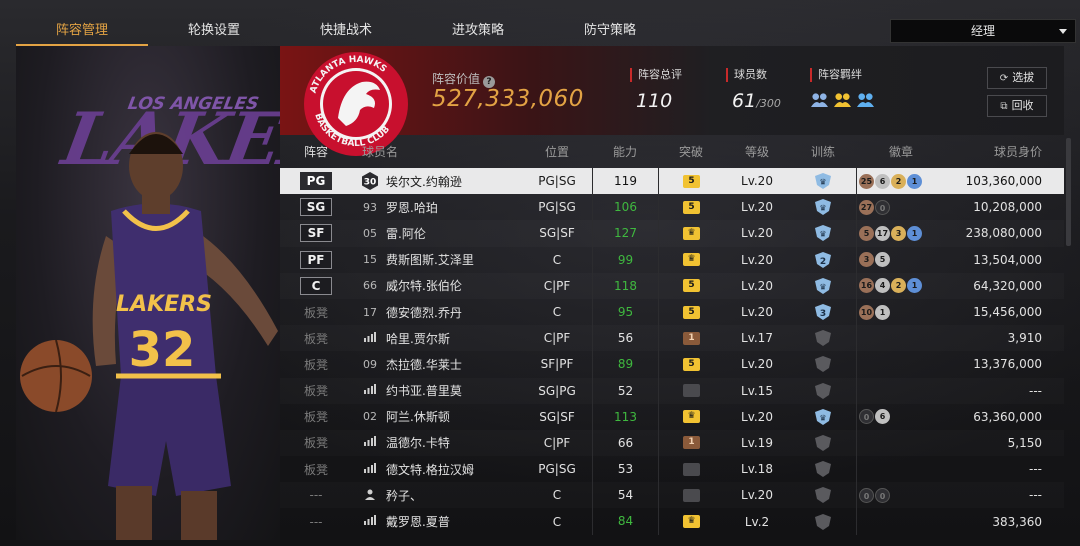  Describe the element at coordinates (1001, 151) in the screenshot. I see `col-value: 球员身价` at that location.